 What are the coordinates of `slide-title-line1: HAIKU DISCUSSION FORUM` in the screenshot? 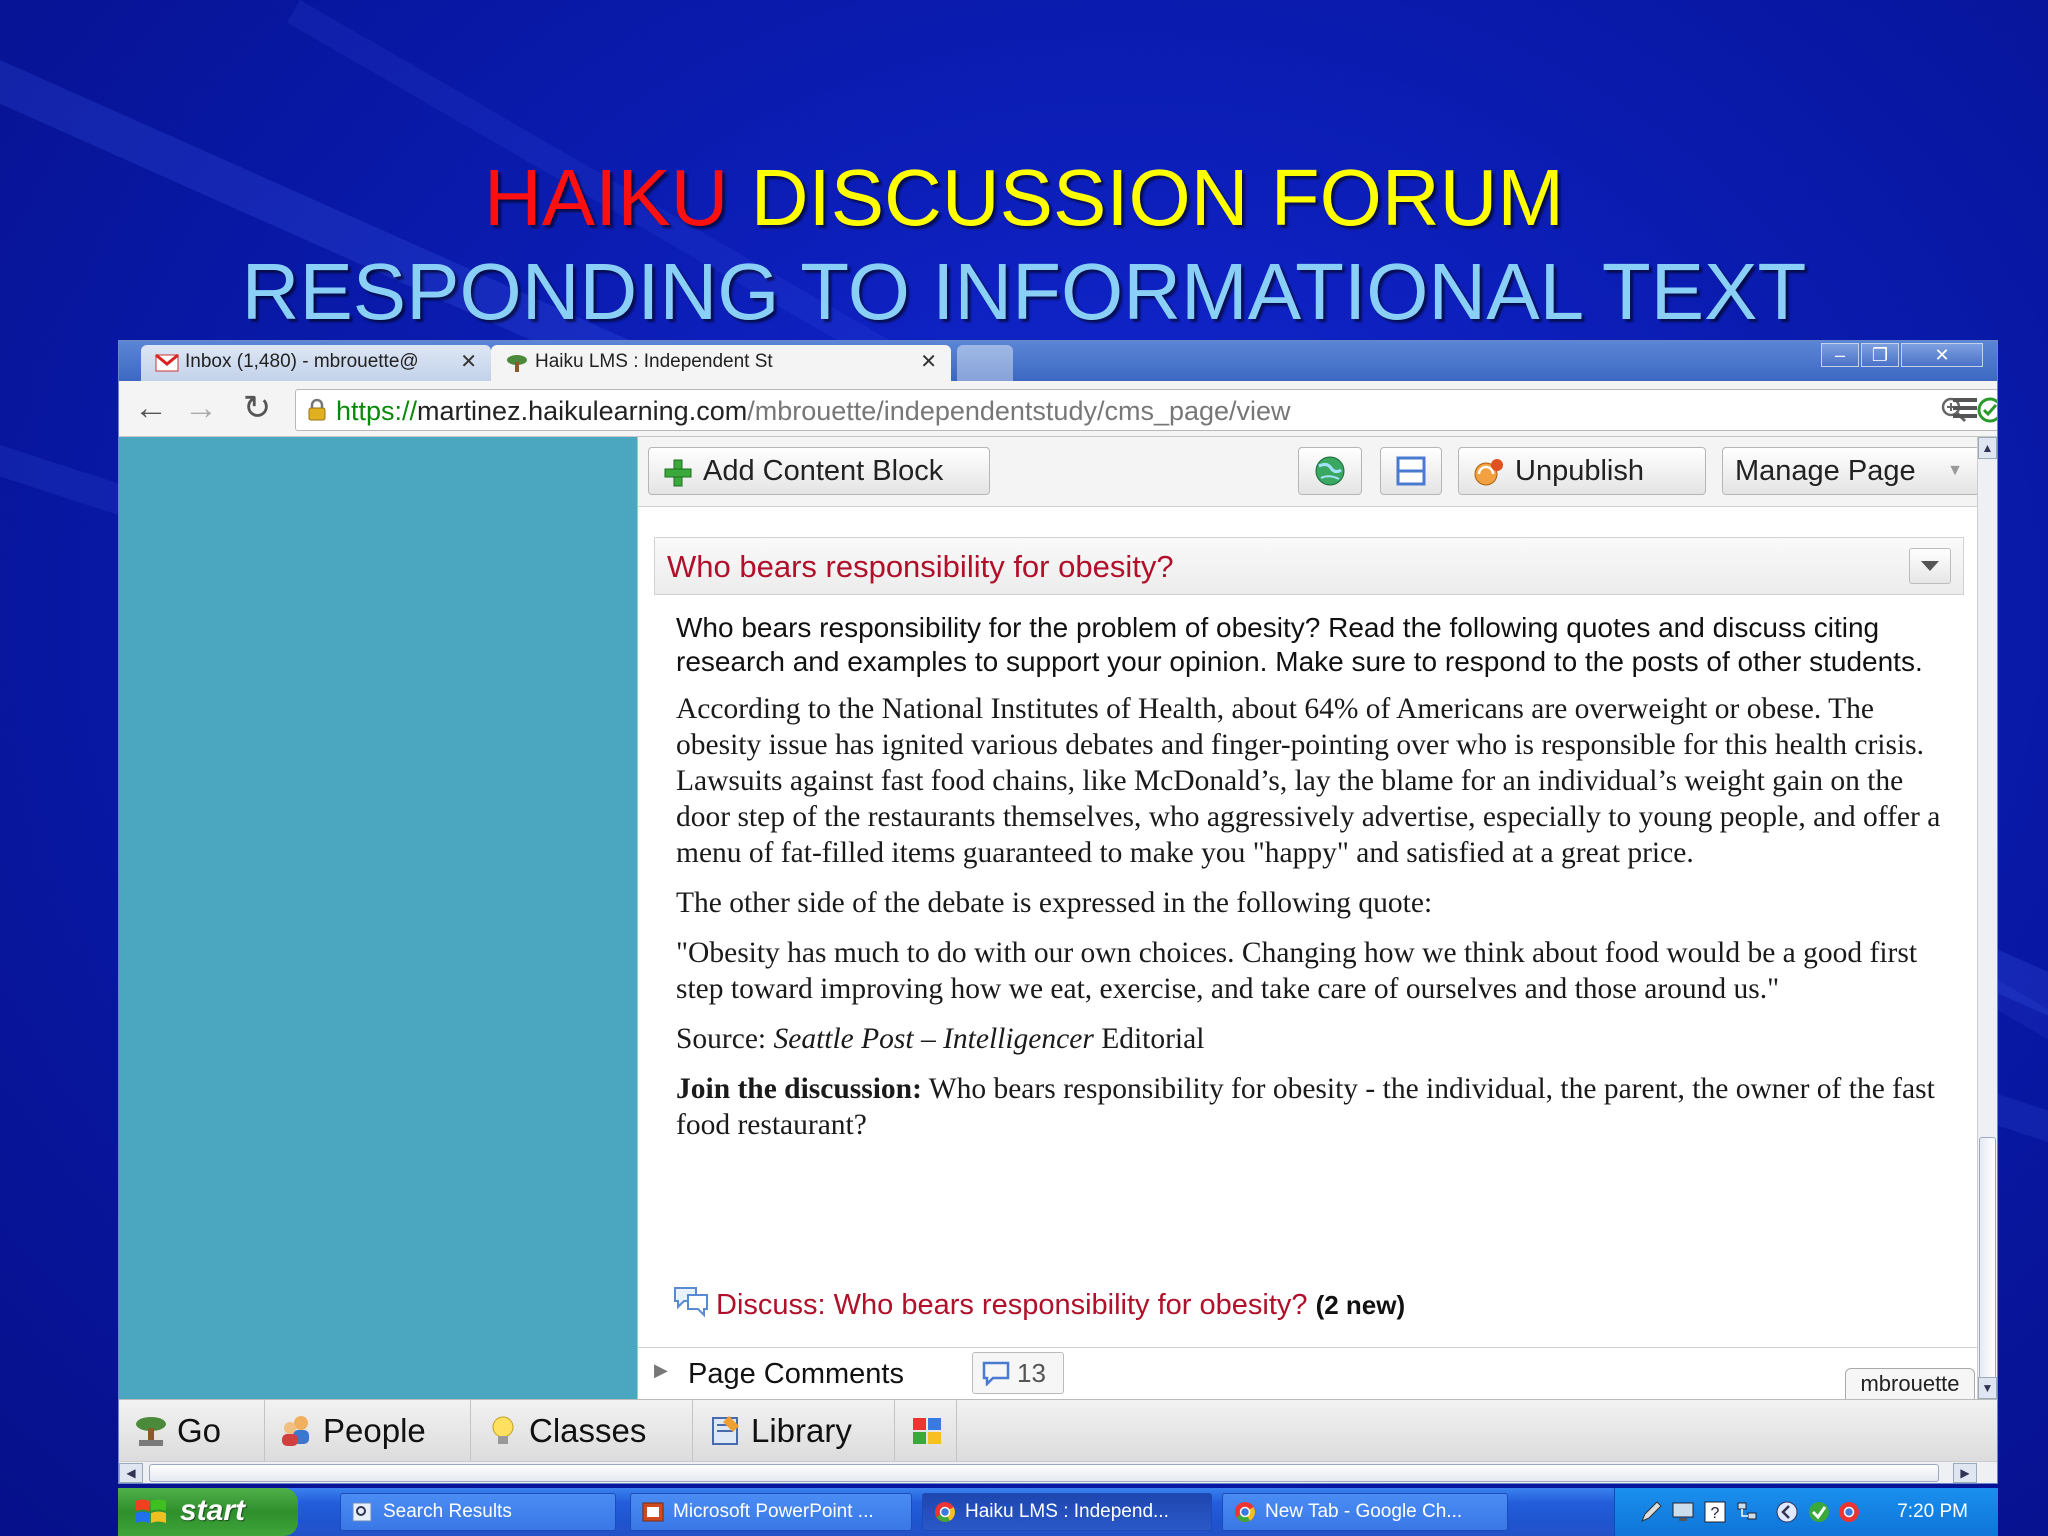 It's located at (1024, 198).